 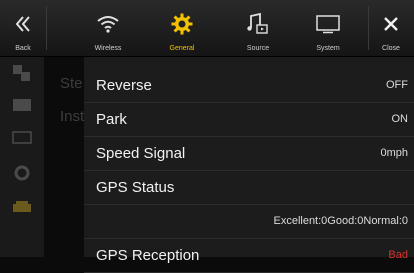 I want to click on close-button: Close, so click(x=391, y=28).